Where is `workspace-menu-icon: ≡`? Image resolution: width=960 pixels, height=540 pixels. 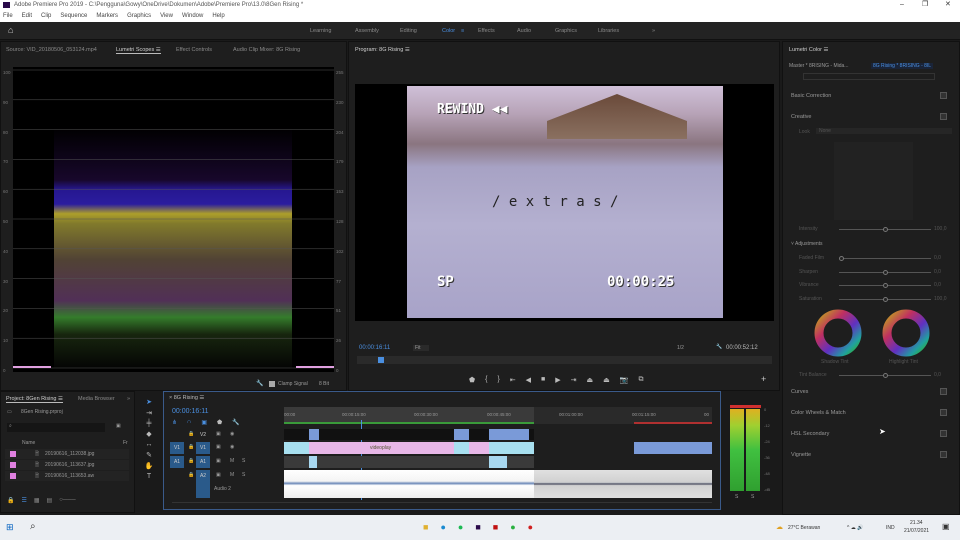 workspace-menu-icon: ≡ is located at coordinates (462, 31).